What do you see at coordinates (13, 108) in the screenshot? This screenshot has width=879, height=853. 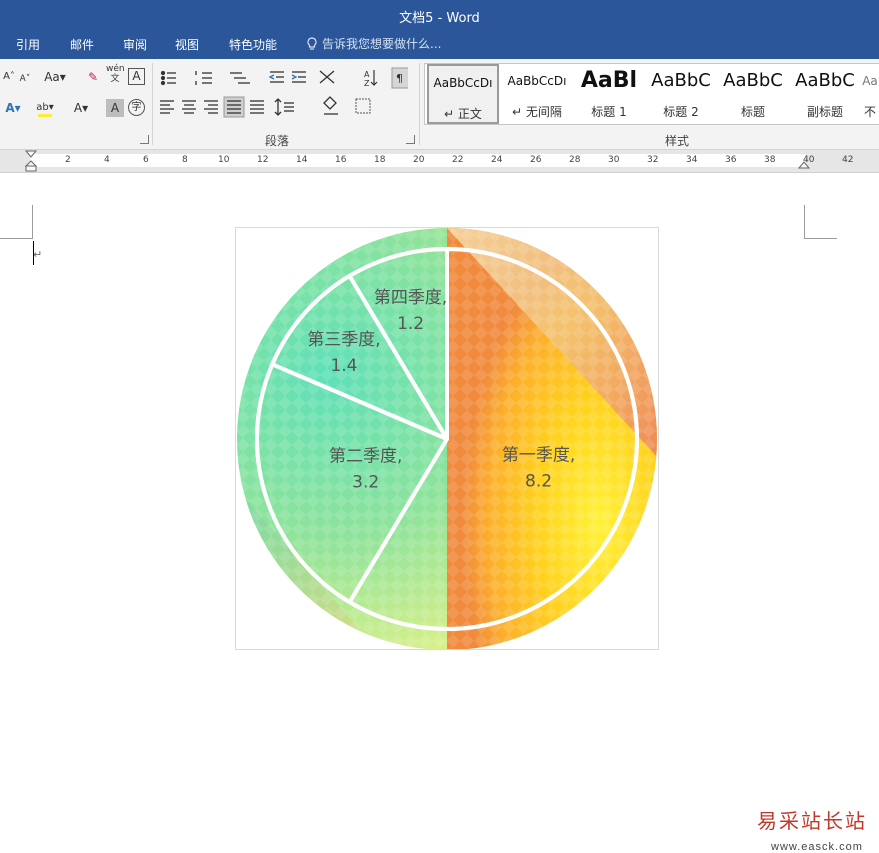 I see `text-effects-icon: A▾` at bounding box center [13, 108].